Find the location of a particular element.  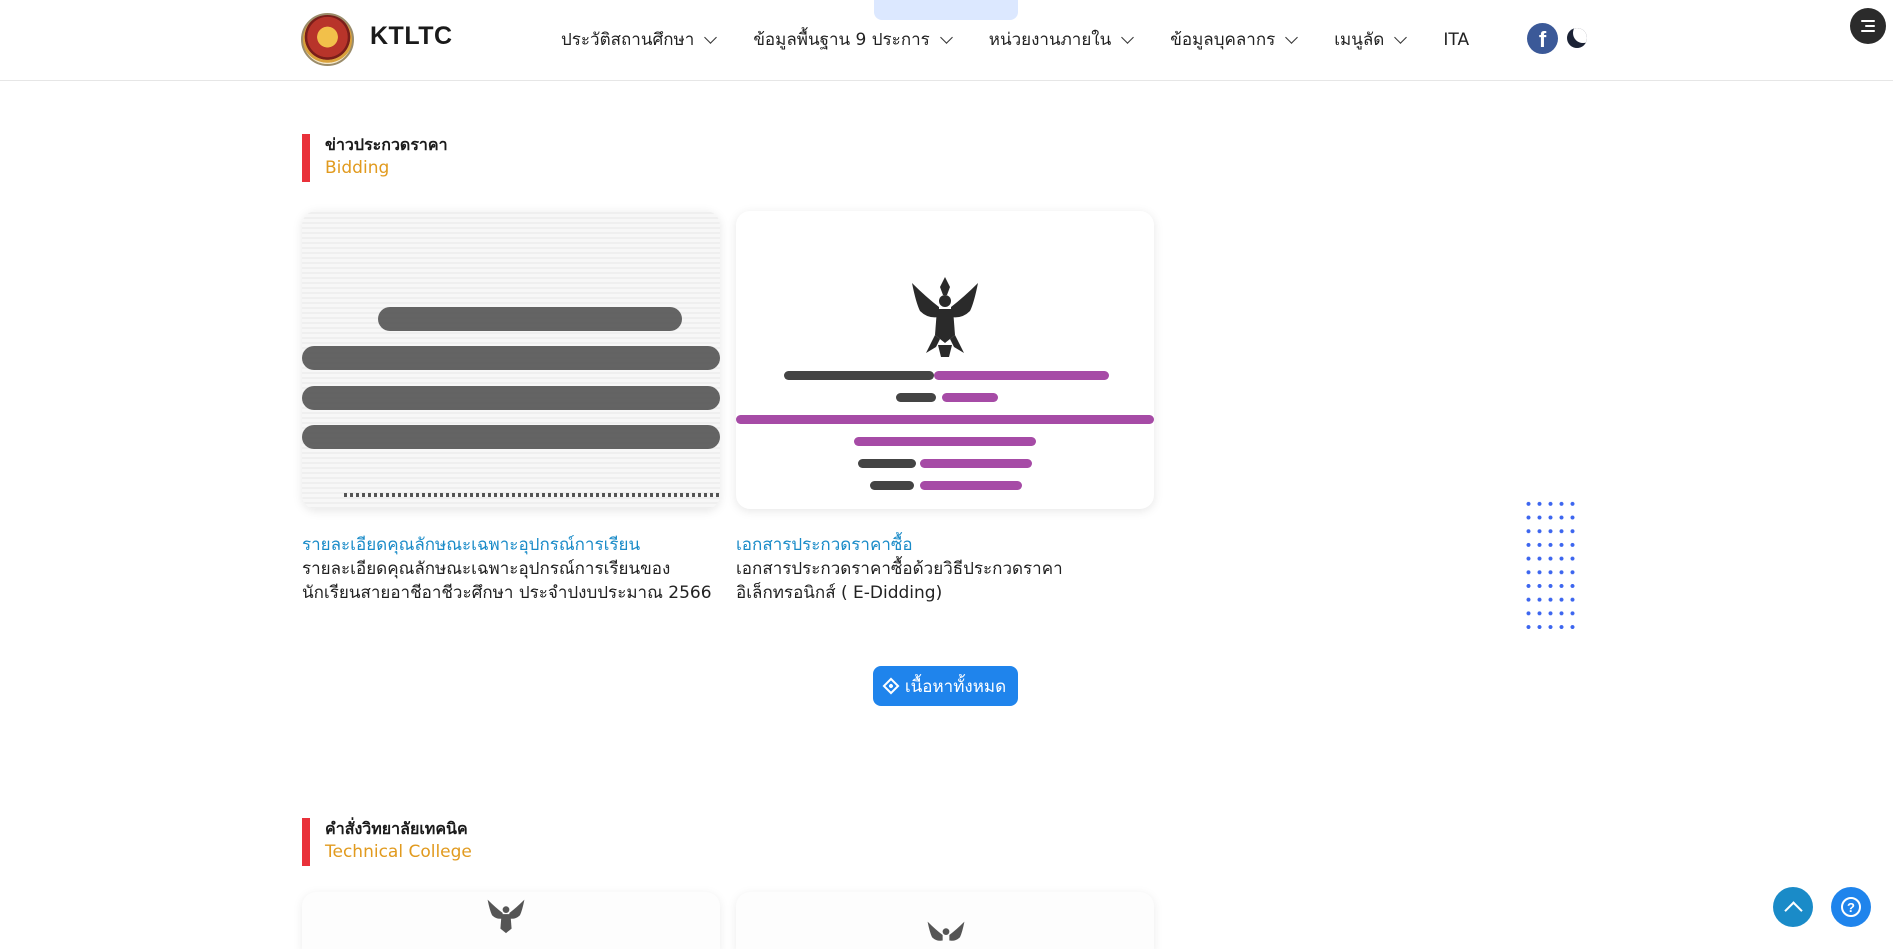

view-all-label: เนื้อหาทั้งหมด is located at coordinates (955, 686).